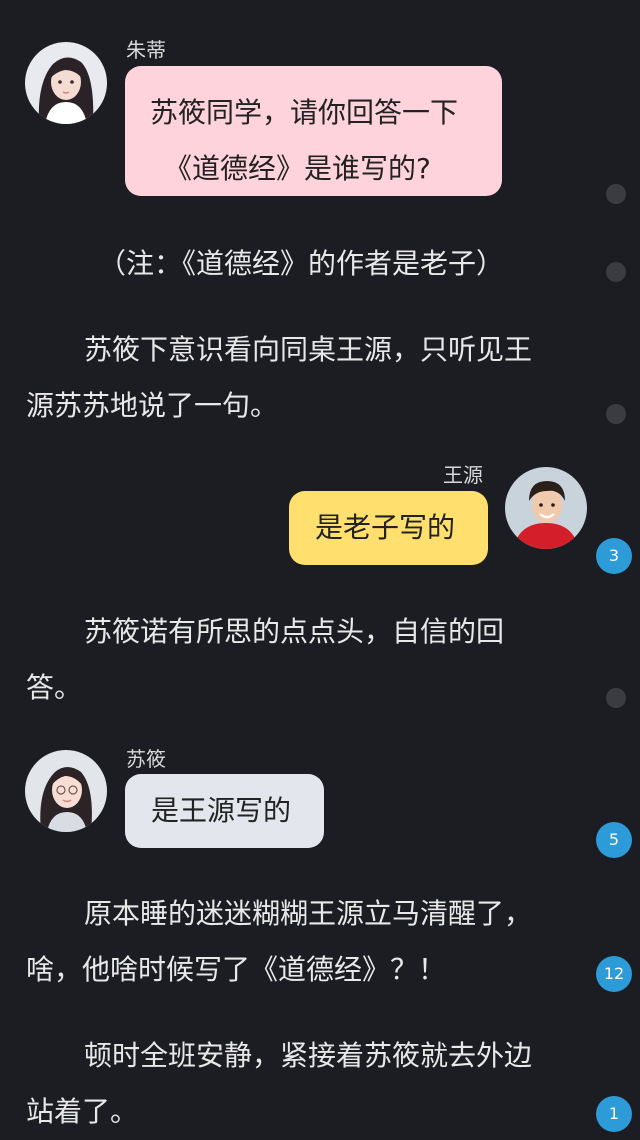  What do you see at coordinates (279, 377) in the screenshot?
I see `narration-paragraph-1: 苏筱下意识看向同桌王源，只听见王 源苏苏地说了一句。` at bounding box center [279, 377].